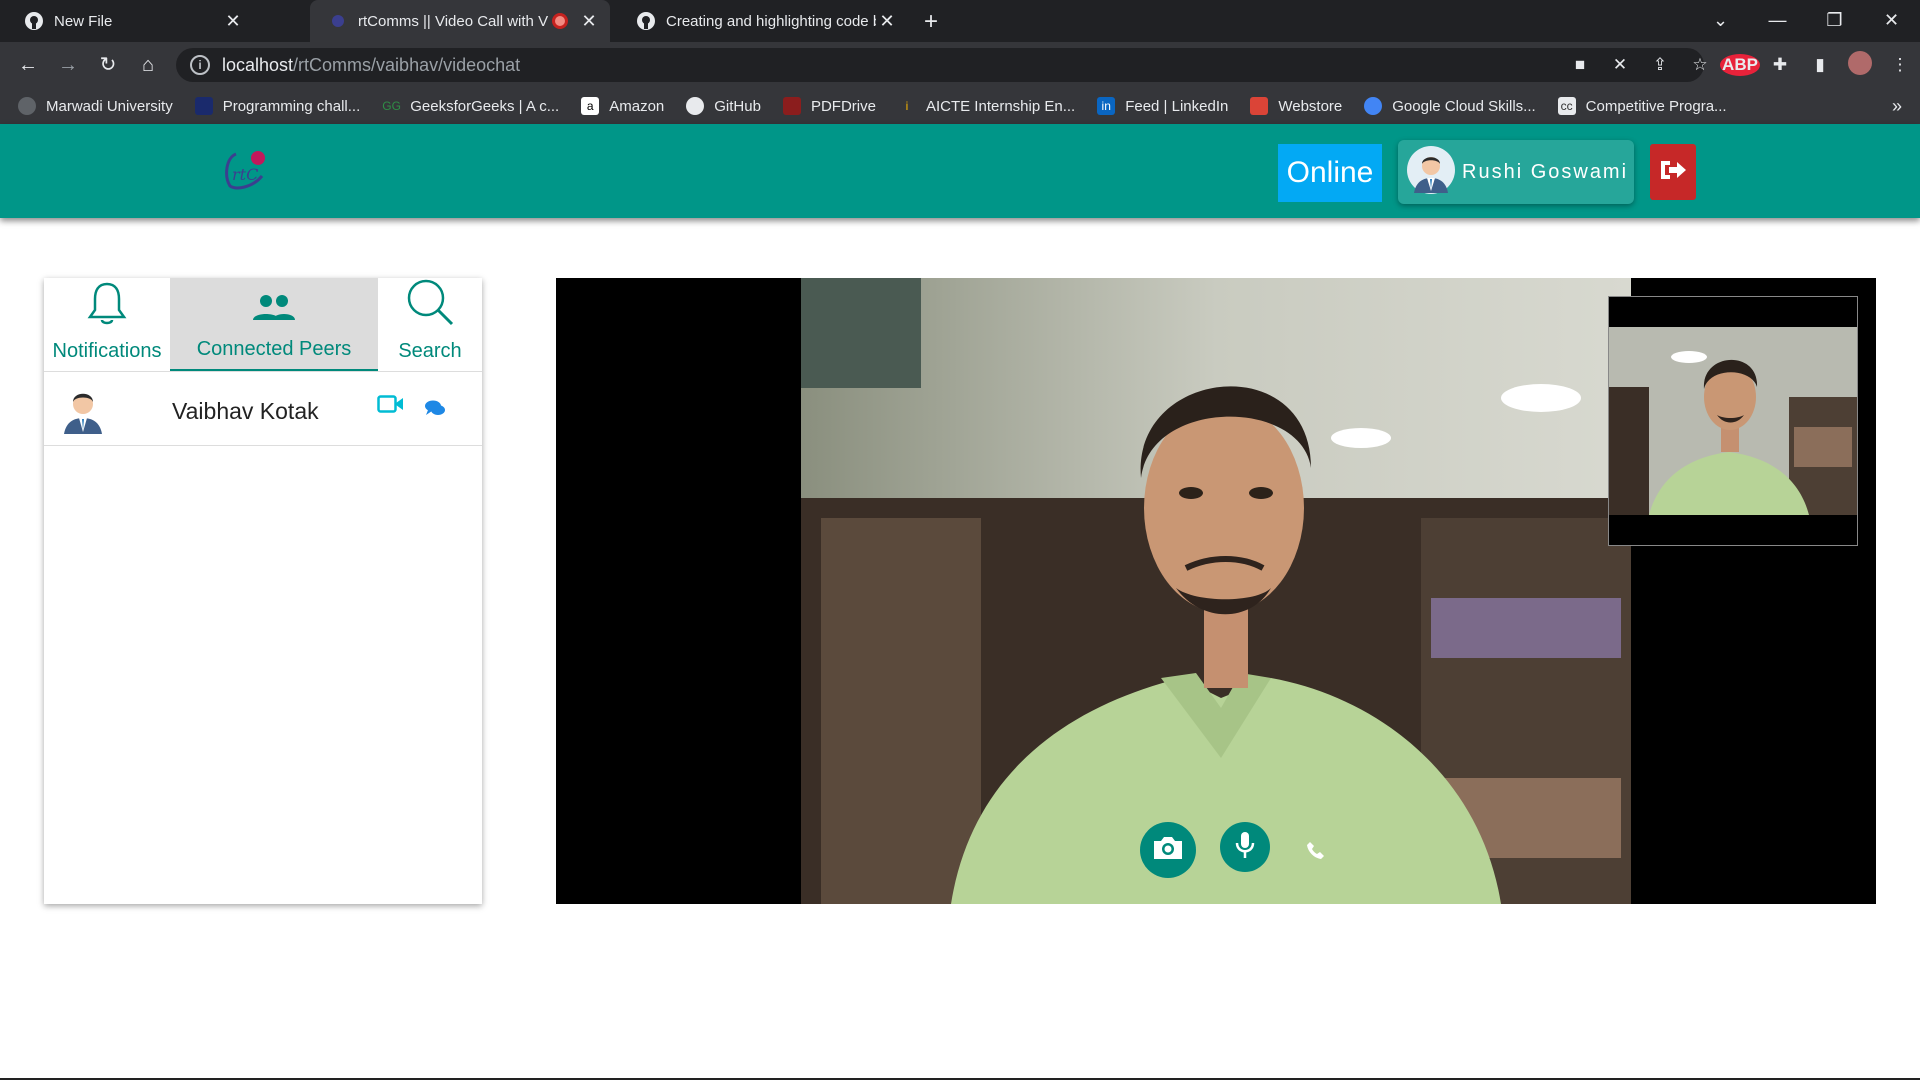 The height and width of the screenshot is (1080, 1920). Describe the element at coordinates (1900, 65) in the screenshot. I see `menu-icon: ⋮` at that location.